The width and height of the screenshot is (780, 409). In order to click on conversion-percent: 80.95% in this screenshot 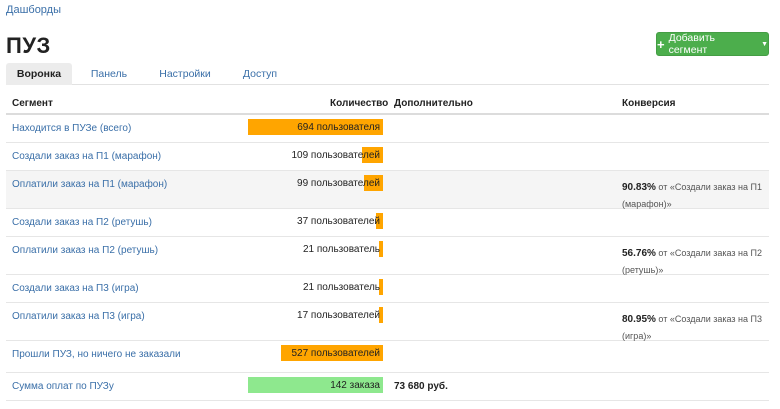, I will do `click(639, 319)`.